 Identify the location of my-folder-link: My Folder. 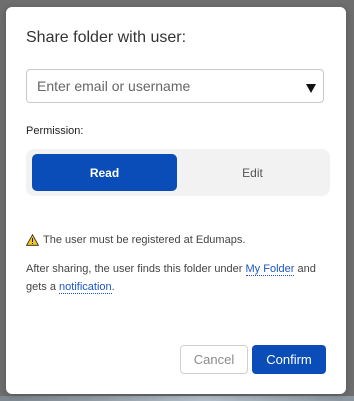
(270, 269).